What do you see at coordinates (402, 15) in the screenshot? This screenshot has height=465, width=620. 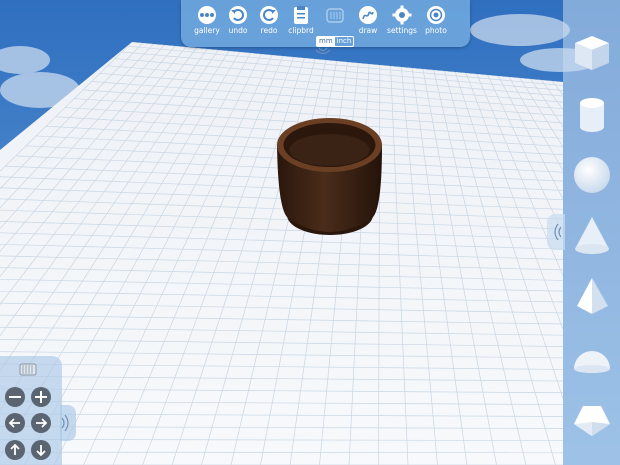 I see `gear-icon` at bounding box center [402, 15].